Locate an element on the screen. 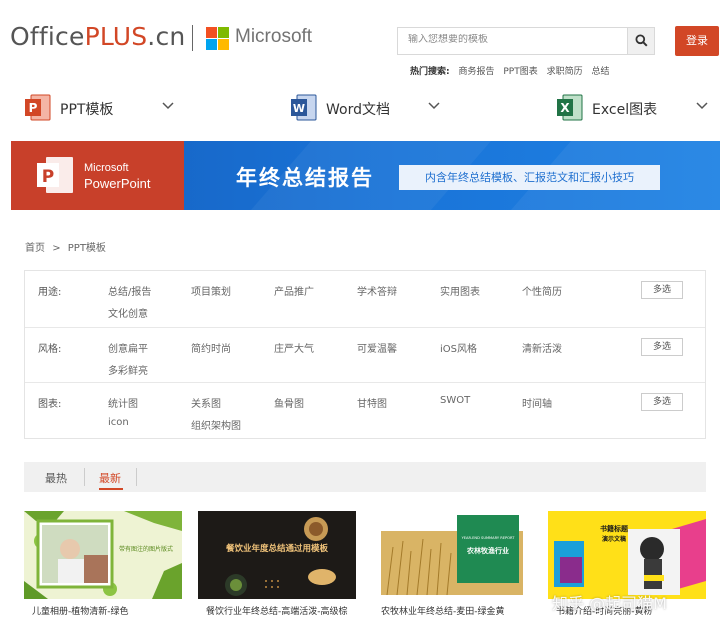 This screenshot has width=720, height=630. filter-option: 清新活泼 is located at coordinates (542, 347).